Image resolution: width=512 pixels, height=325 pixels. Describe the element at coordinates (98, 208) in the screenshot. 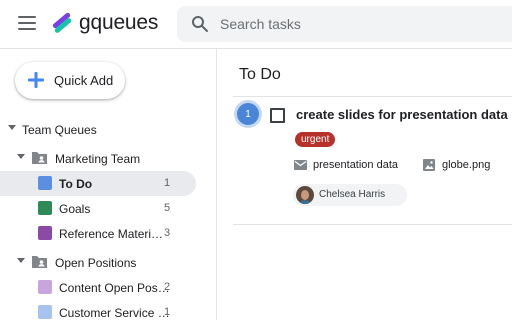

I see `sidebar-item-goals: Goals 5` at that location.